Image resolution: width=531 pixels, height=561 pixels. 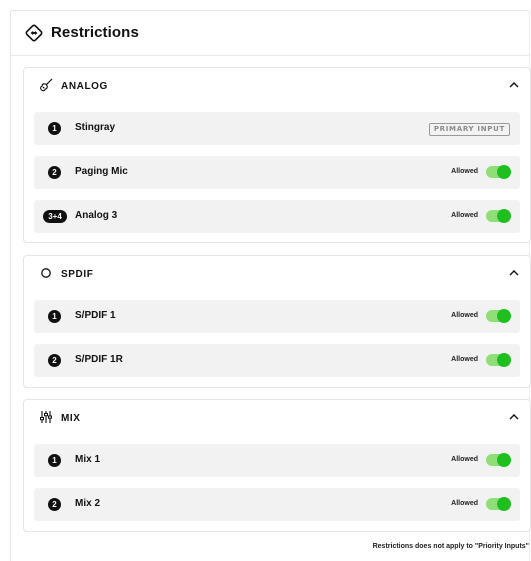 What do you see at coordinates (95, 315) in the screenshot?
I see `input-name: S/PDIF 1` at bounding box center [95, 315].